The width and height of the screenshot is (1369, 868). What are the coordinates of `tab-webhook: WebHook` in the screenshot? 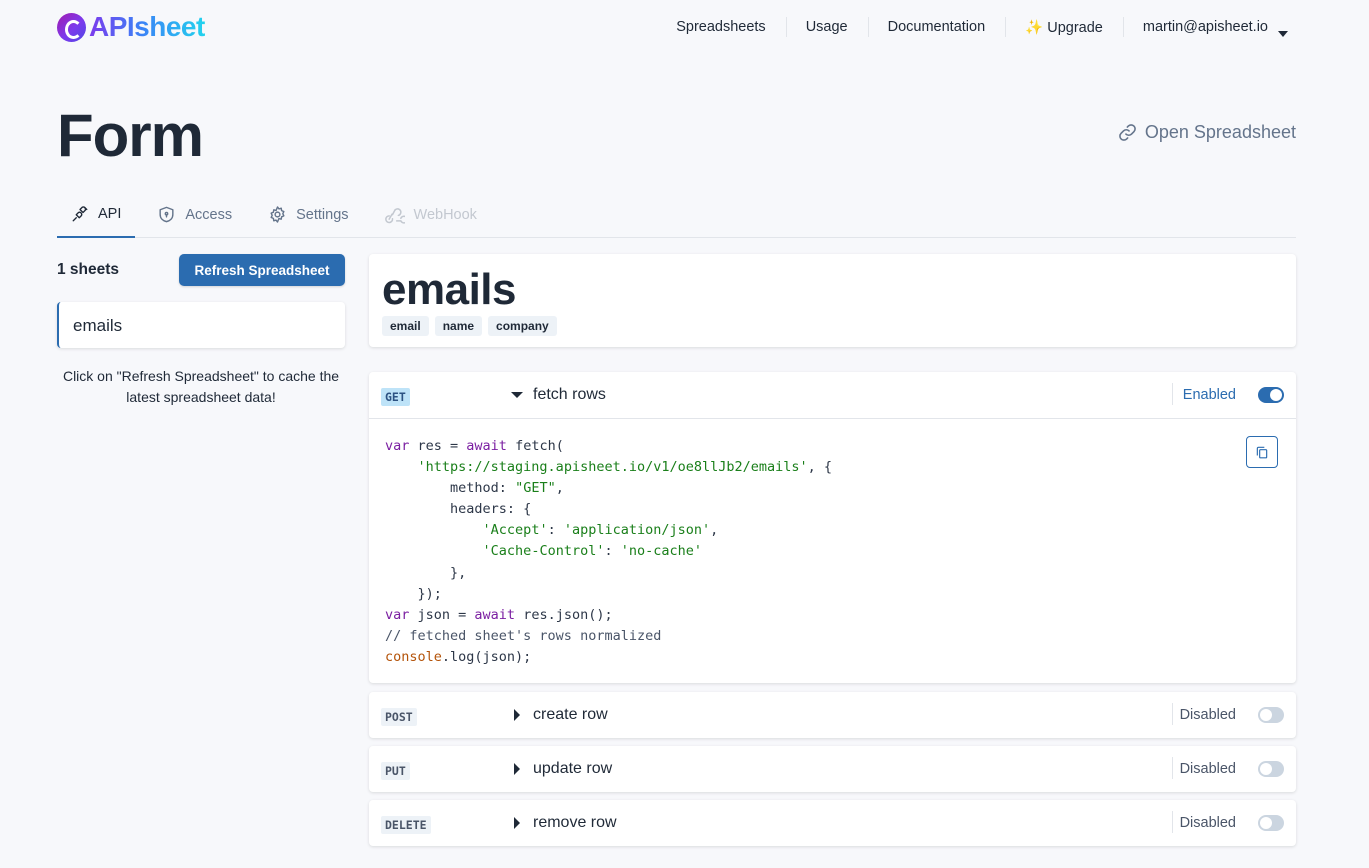 It's located at (431, 214).